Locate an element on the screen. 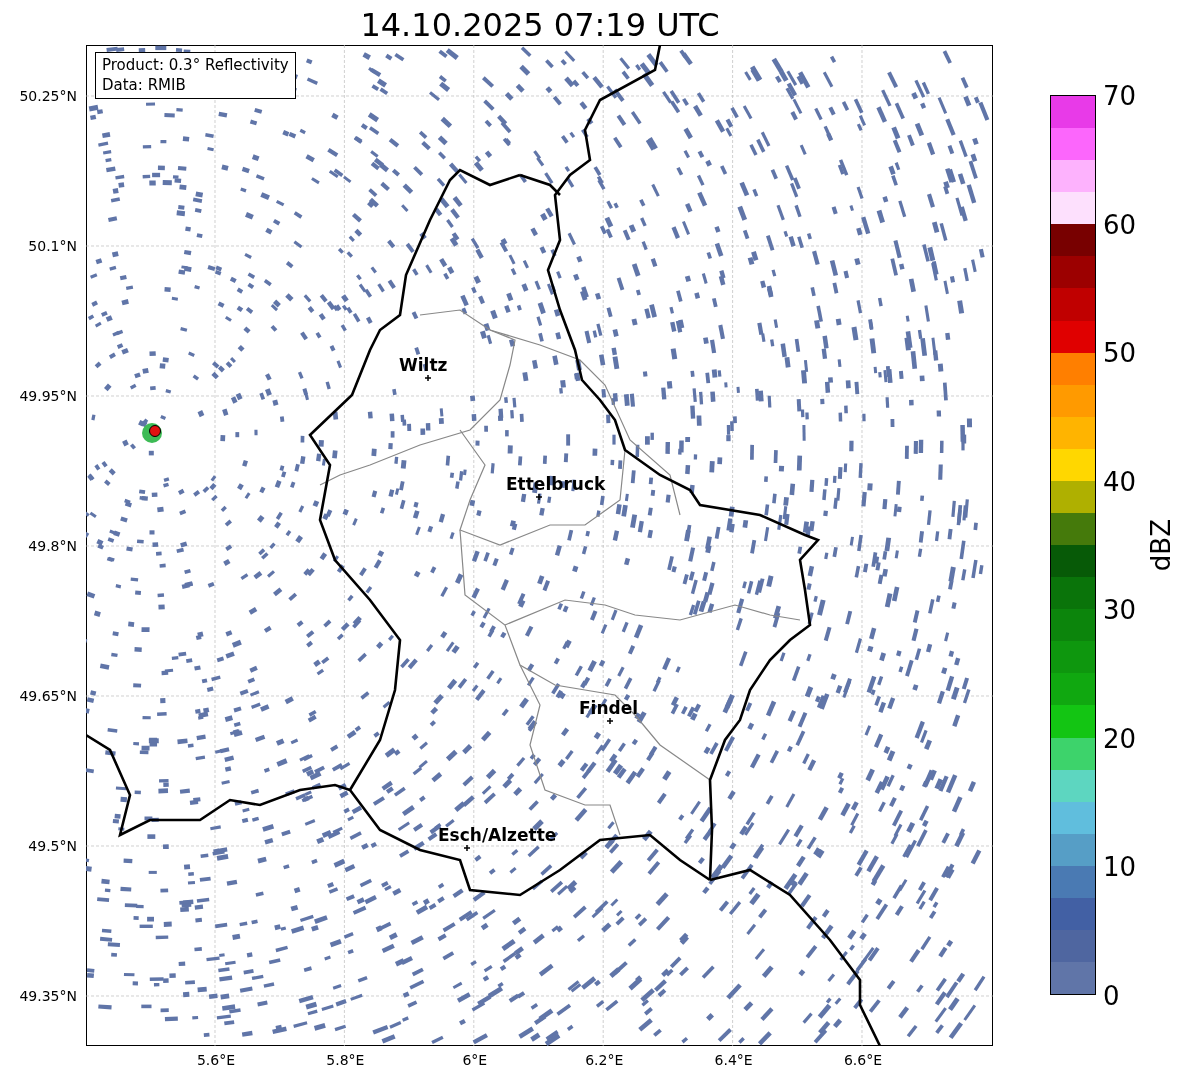 Image resolution: width=1184 pixels, height=1081 pixels. latitude-label: 50.25°N is located at coordinates (48, 96).